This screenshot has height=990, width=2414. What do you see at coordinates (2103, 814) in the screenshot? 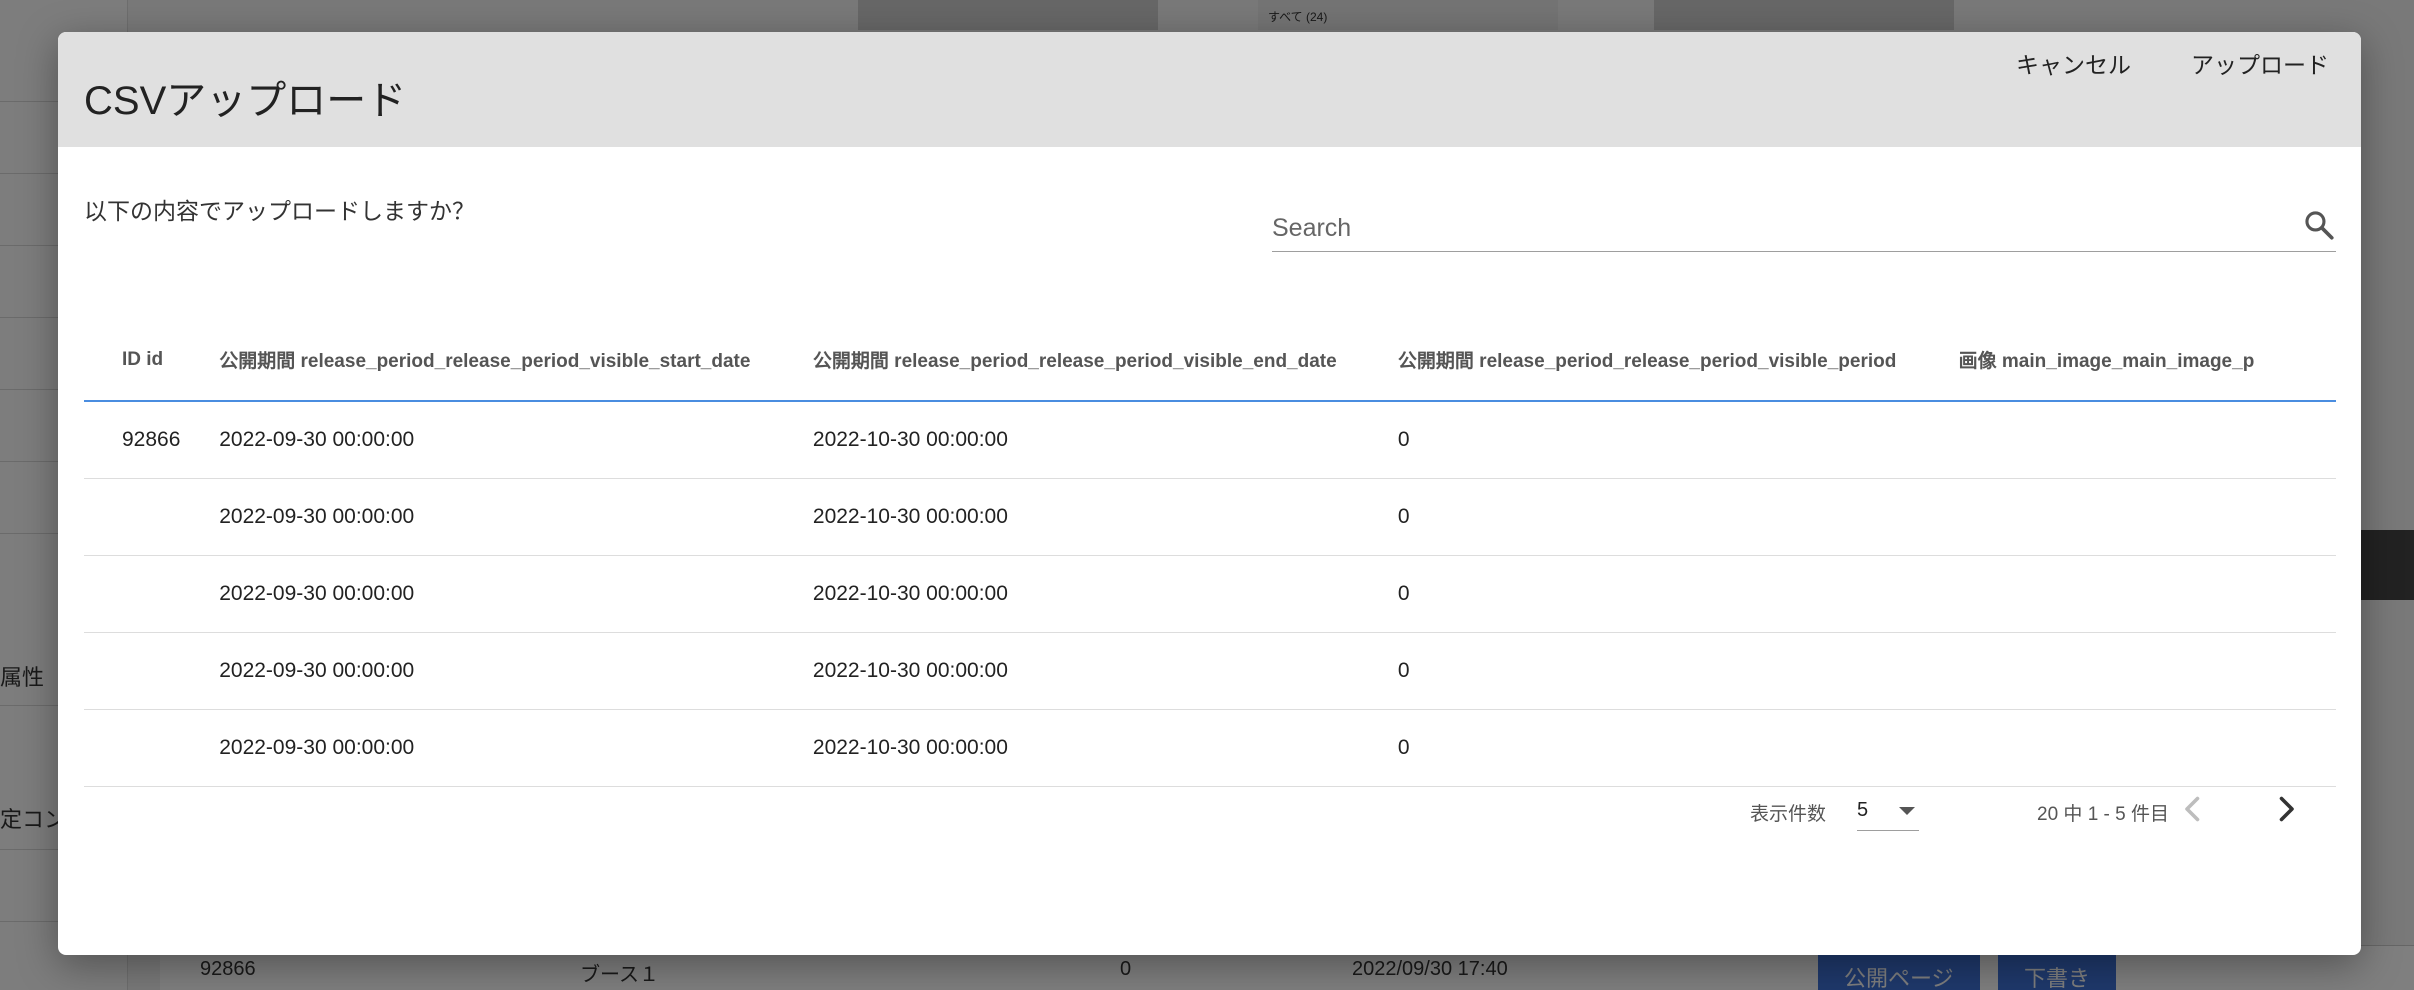
I see `page-range-text: 20 中 1 - 5 件目` at bounding box center [2103, 814].